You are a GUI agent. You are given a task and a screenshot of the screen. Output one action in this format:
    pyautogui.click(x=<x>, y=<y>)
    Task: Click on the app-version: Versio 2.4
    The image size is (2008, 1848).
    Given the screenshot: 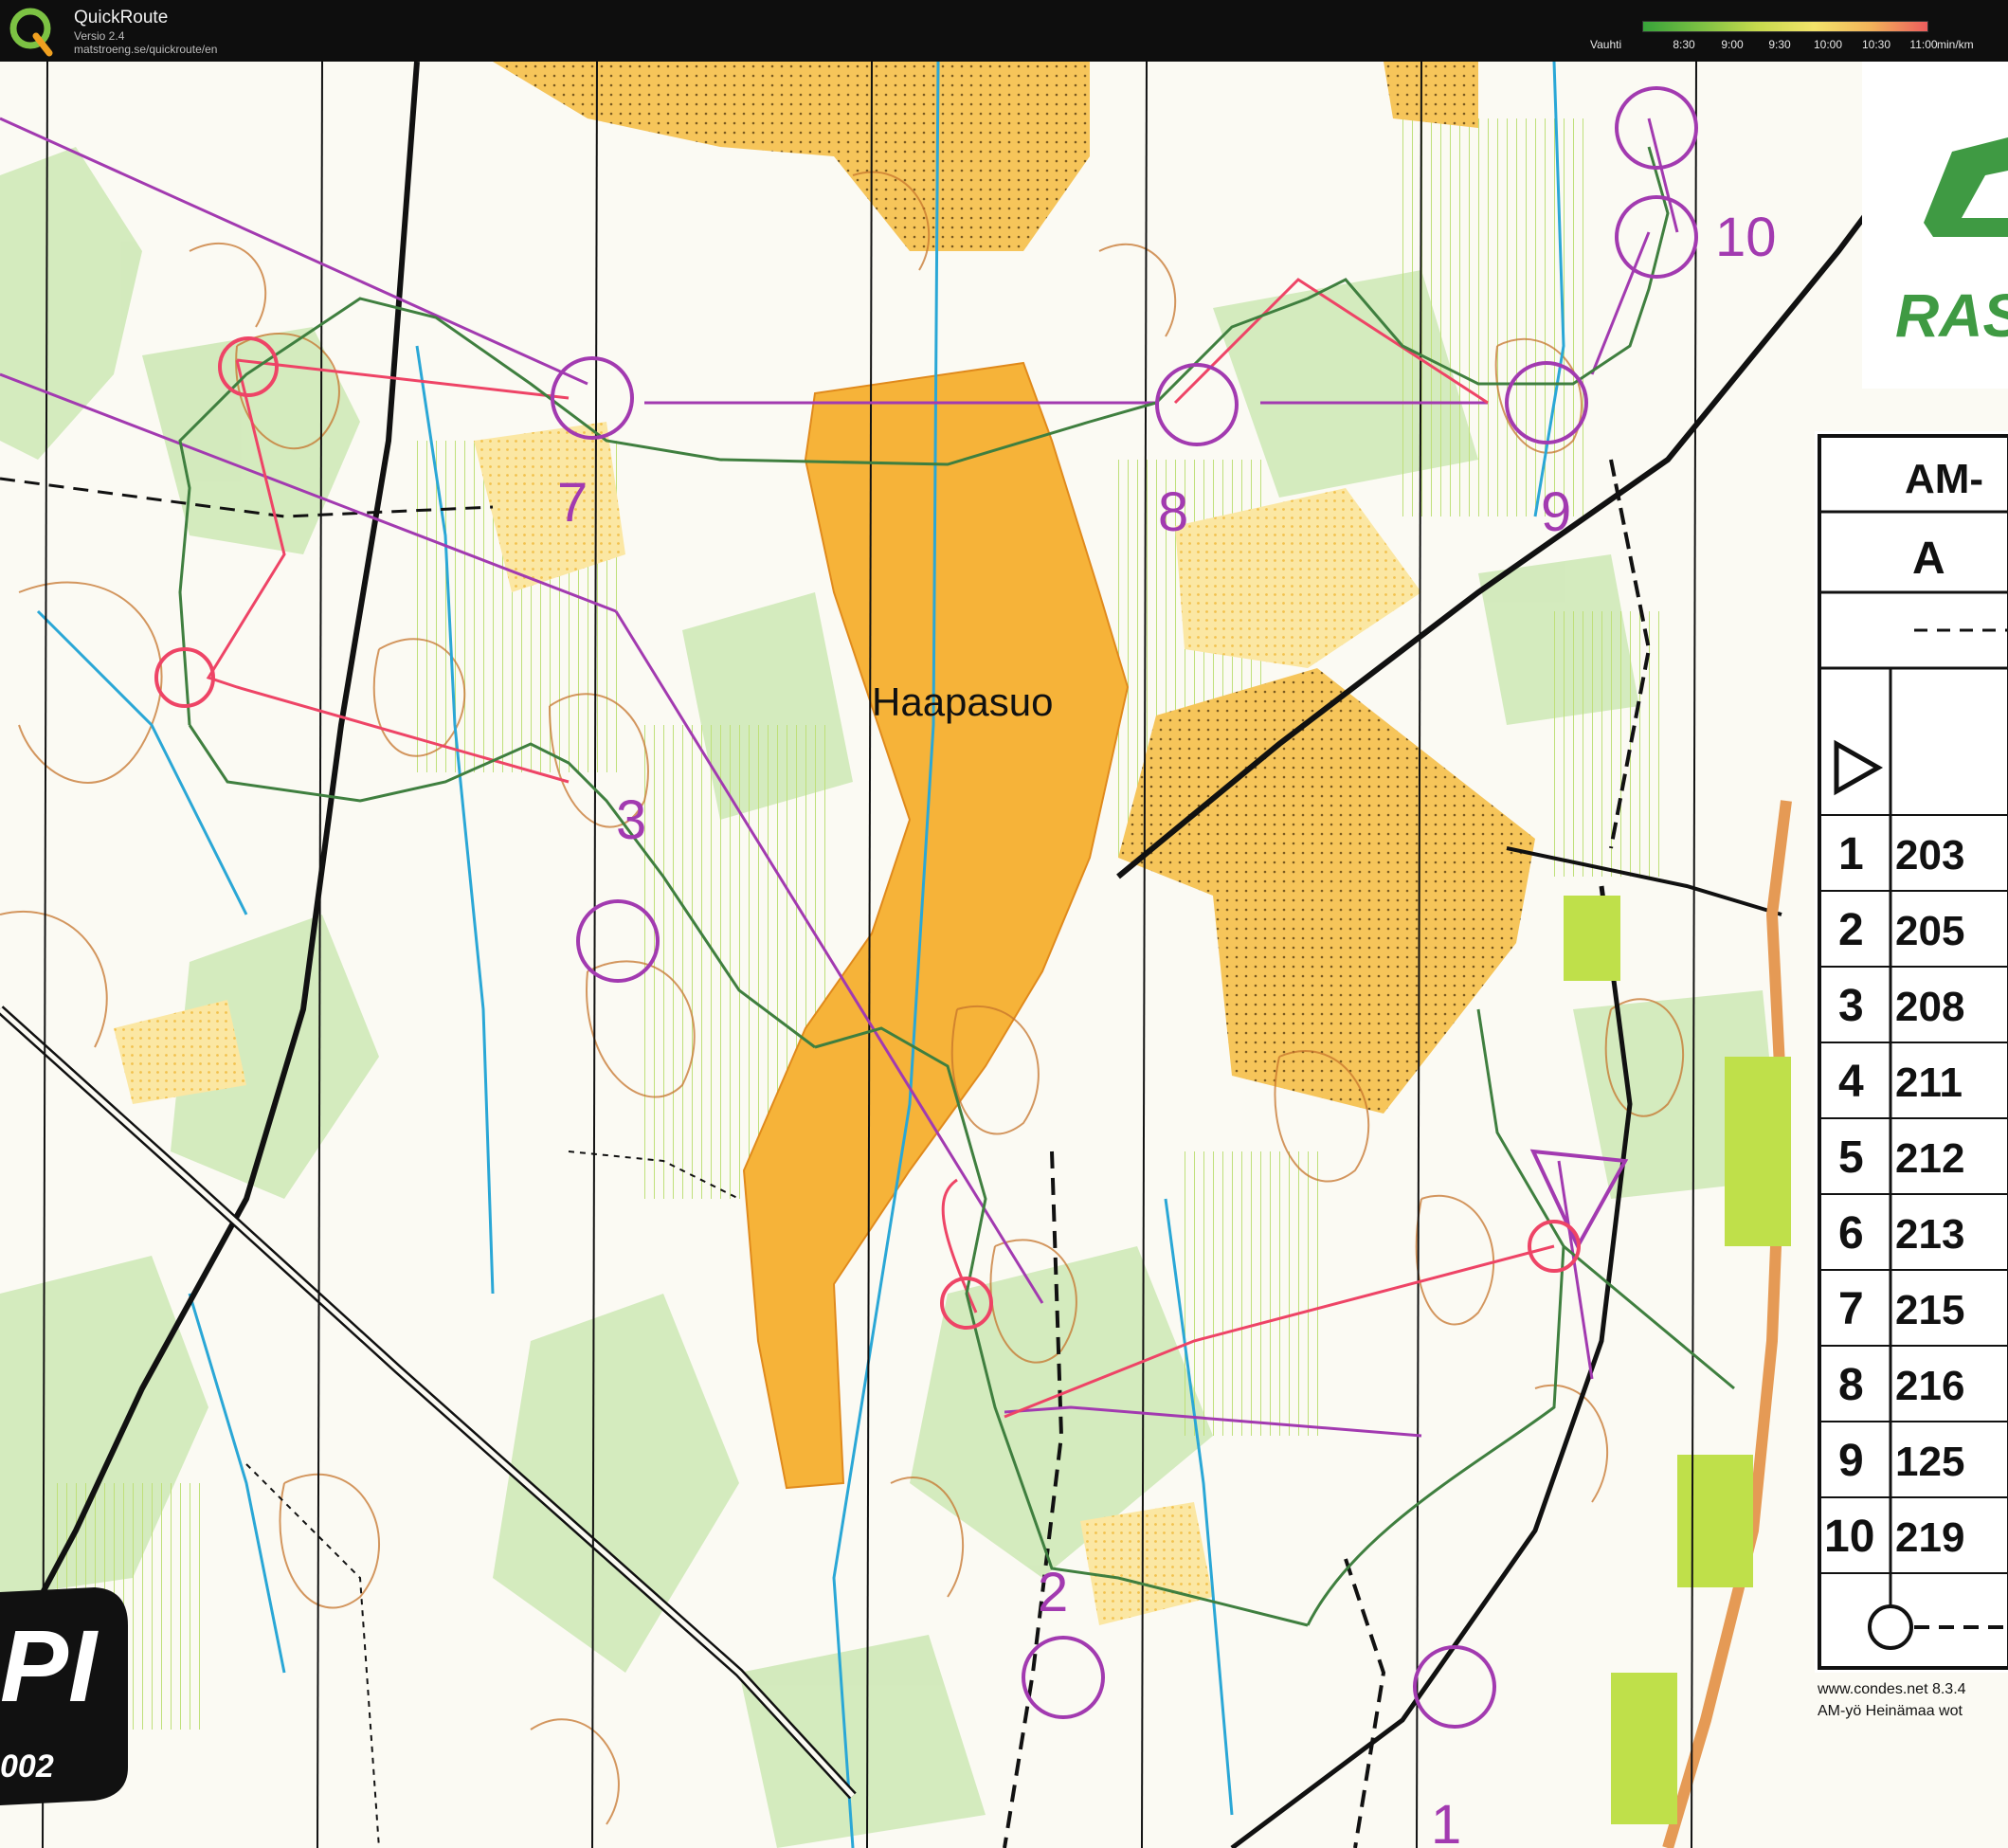 What is the action you would take?
    pyautogui.click(x=99, y=36)
    